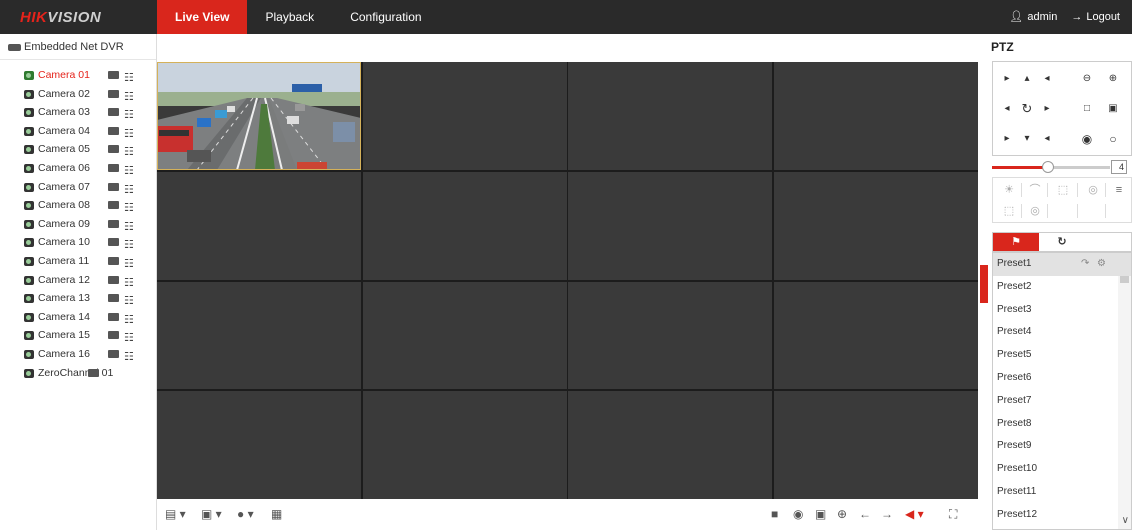  Describe the element at coordinates (276, 514) in the screenshot. I see `start-all-live-view-icon: ▦` at that location.